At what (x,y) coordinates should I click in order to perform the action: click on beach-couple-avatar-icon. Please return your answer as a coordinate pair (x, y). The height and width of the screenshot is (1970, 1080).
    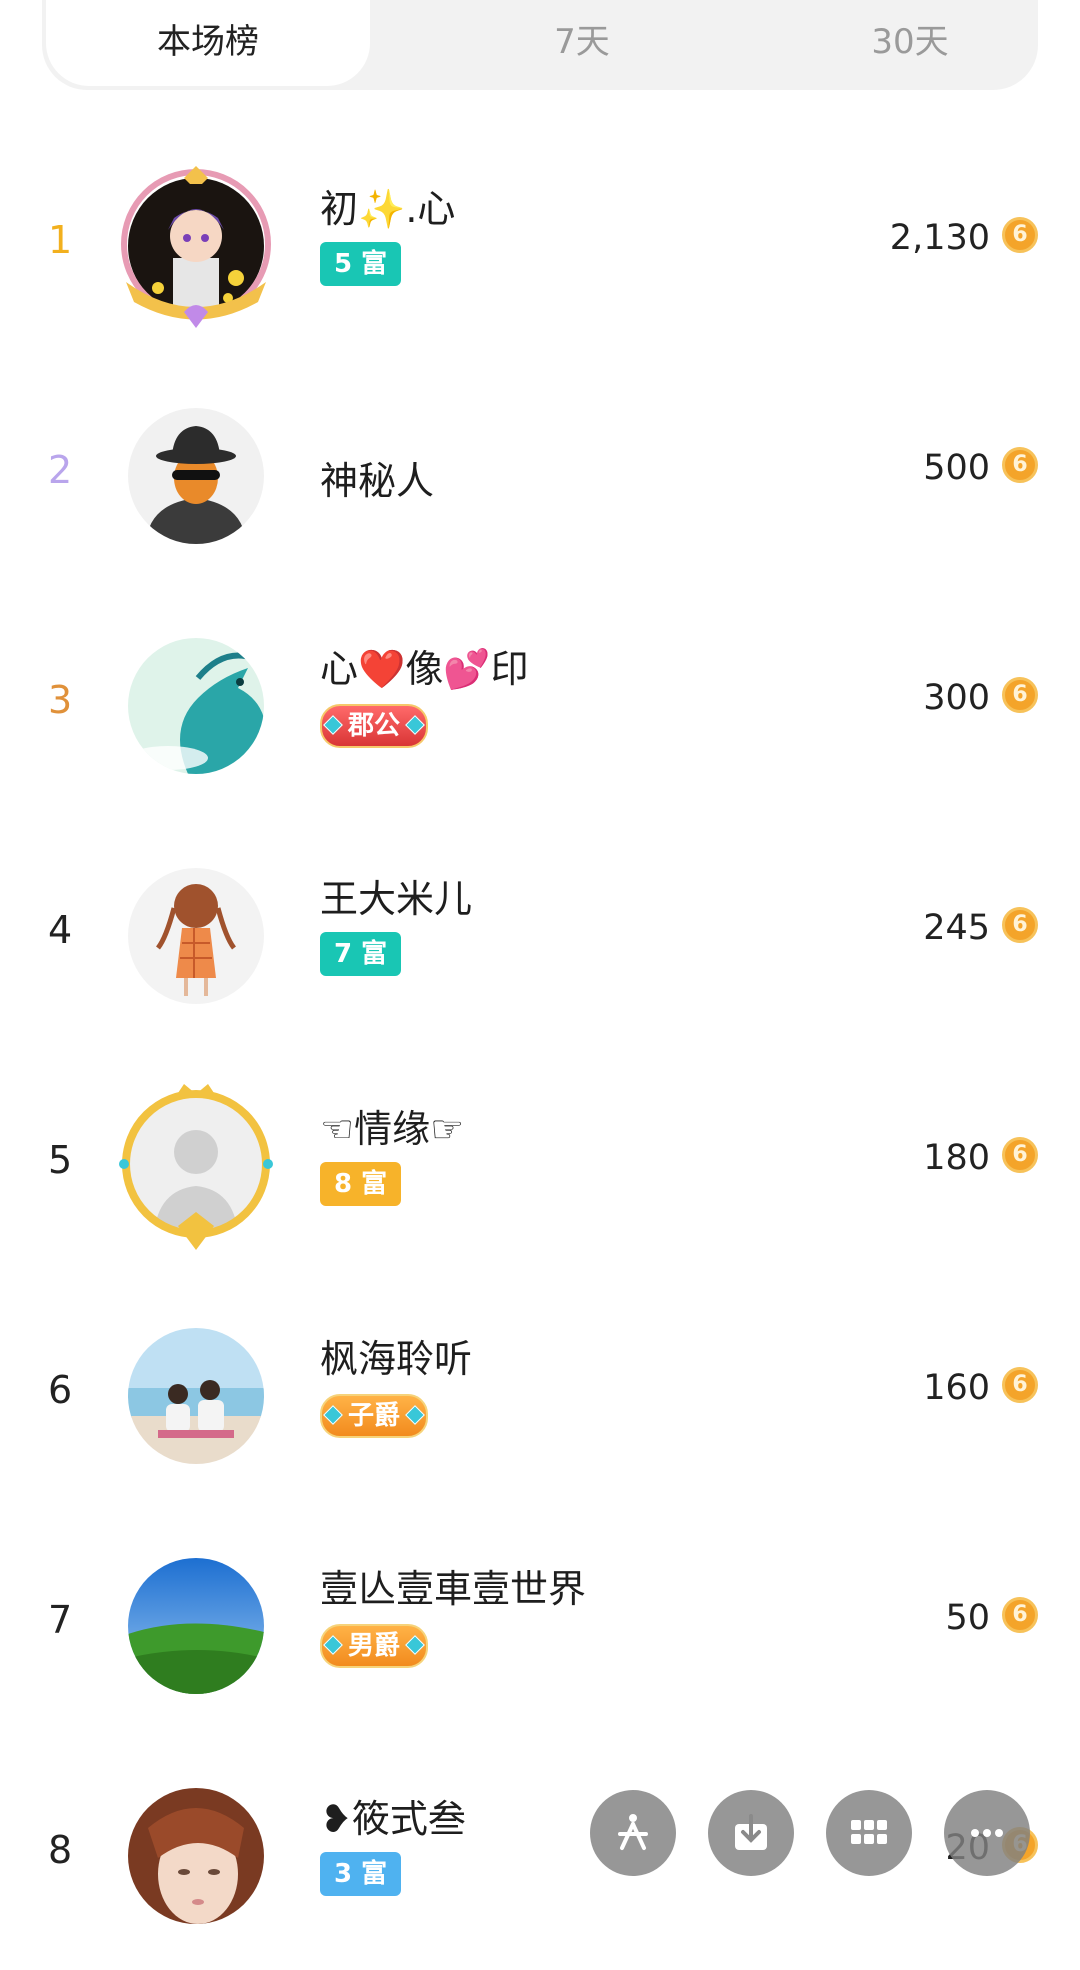
    Looking at the image, I should click on (196, 1396).